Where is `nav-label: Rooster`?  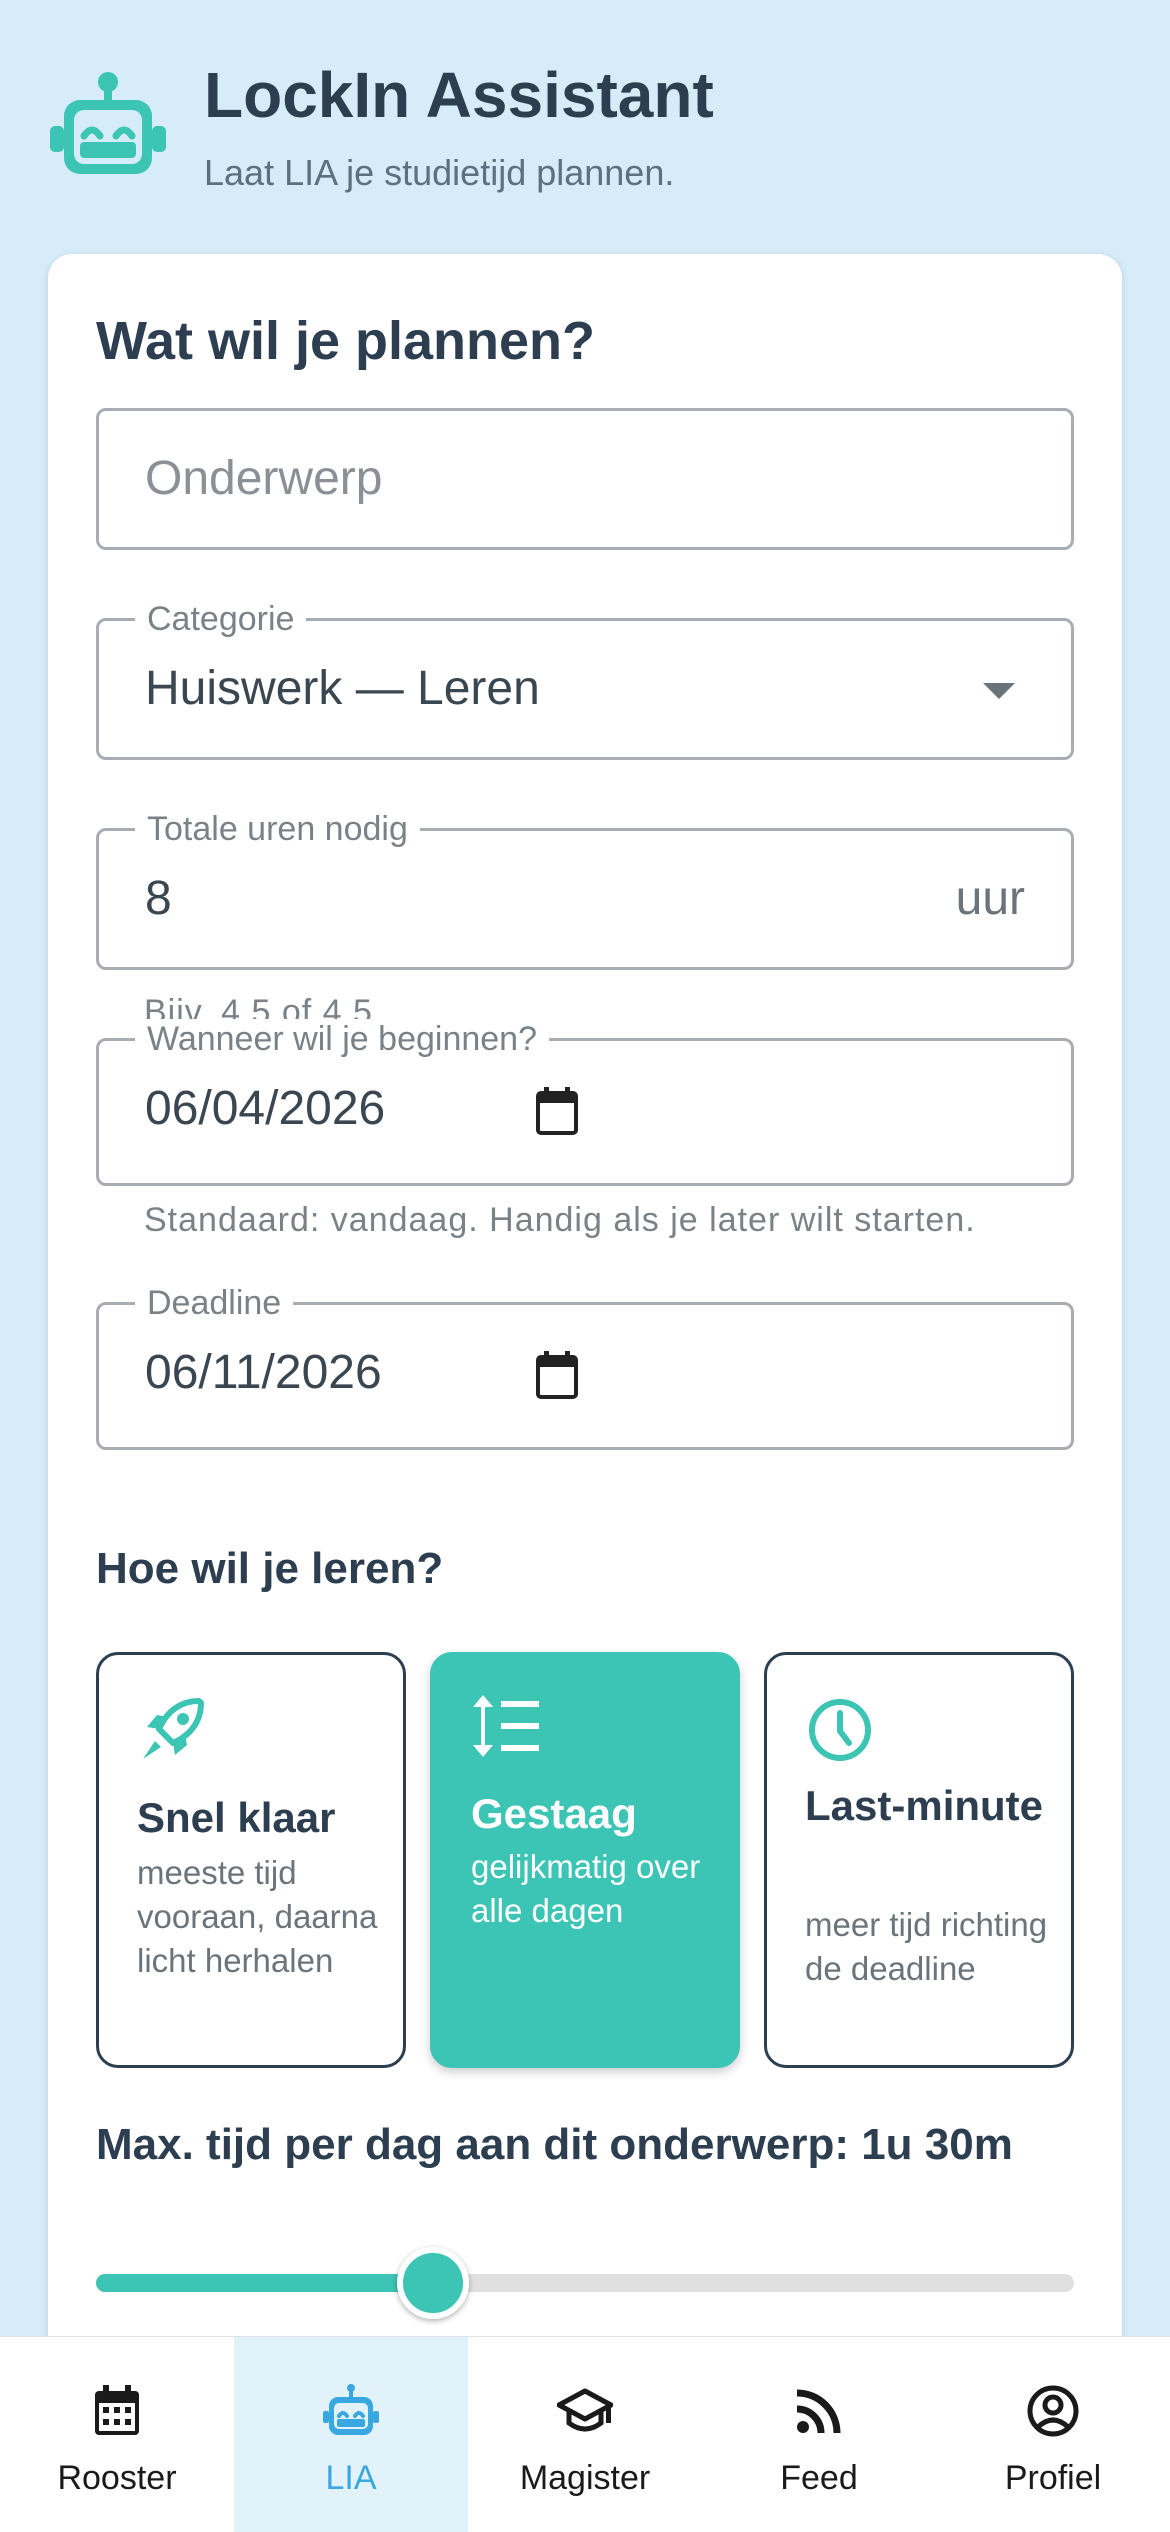 nav-label: Rooster is located at coordinates (117, 2478).